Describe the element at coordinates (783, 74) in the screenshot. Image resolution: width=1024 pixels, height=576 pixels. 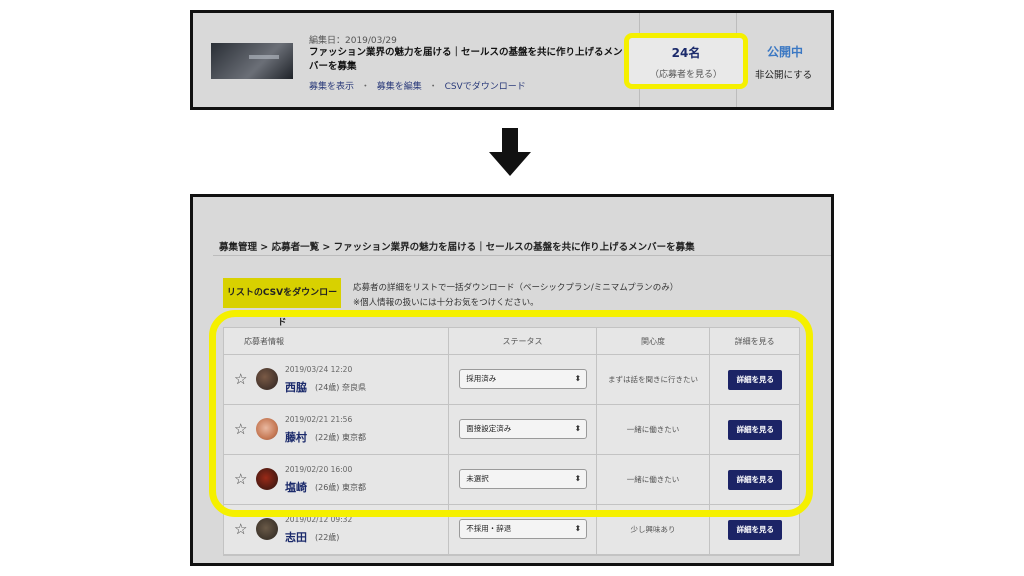
I see `unpublish-link: 非公開にする` at that location.